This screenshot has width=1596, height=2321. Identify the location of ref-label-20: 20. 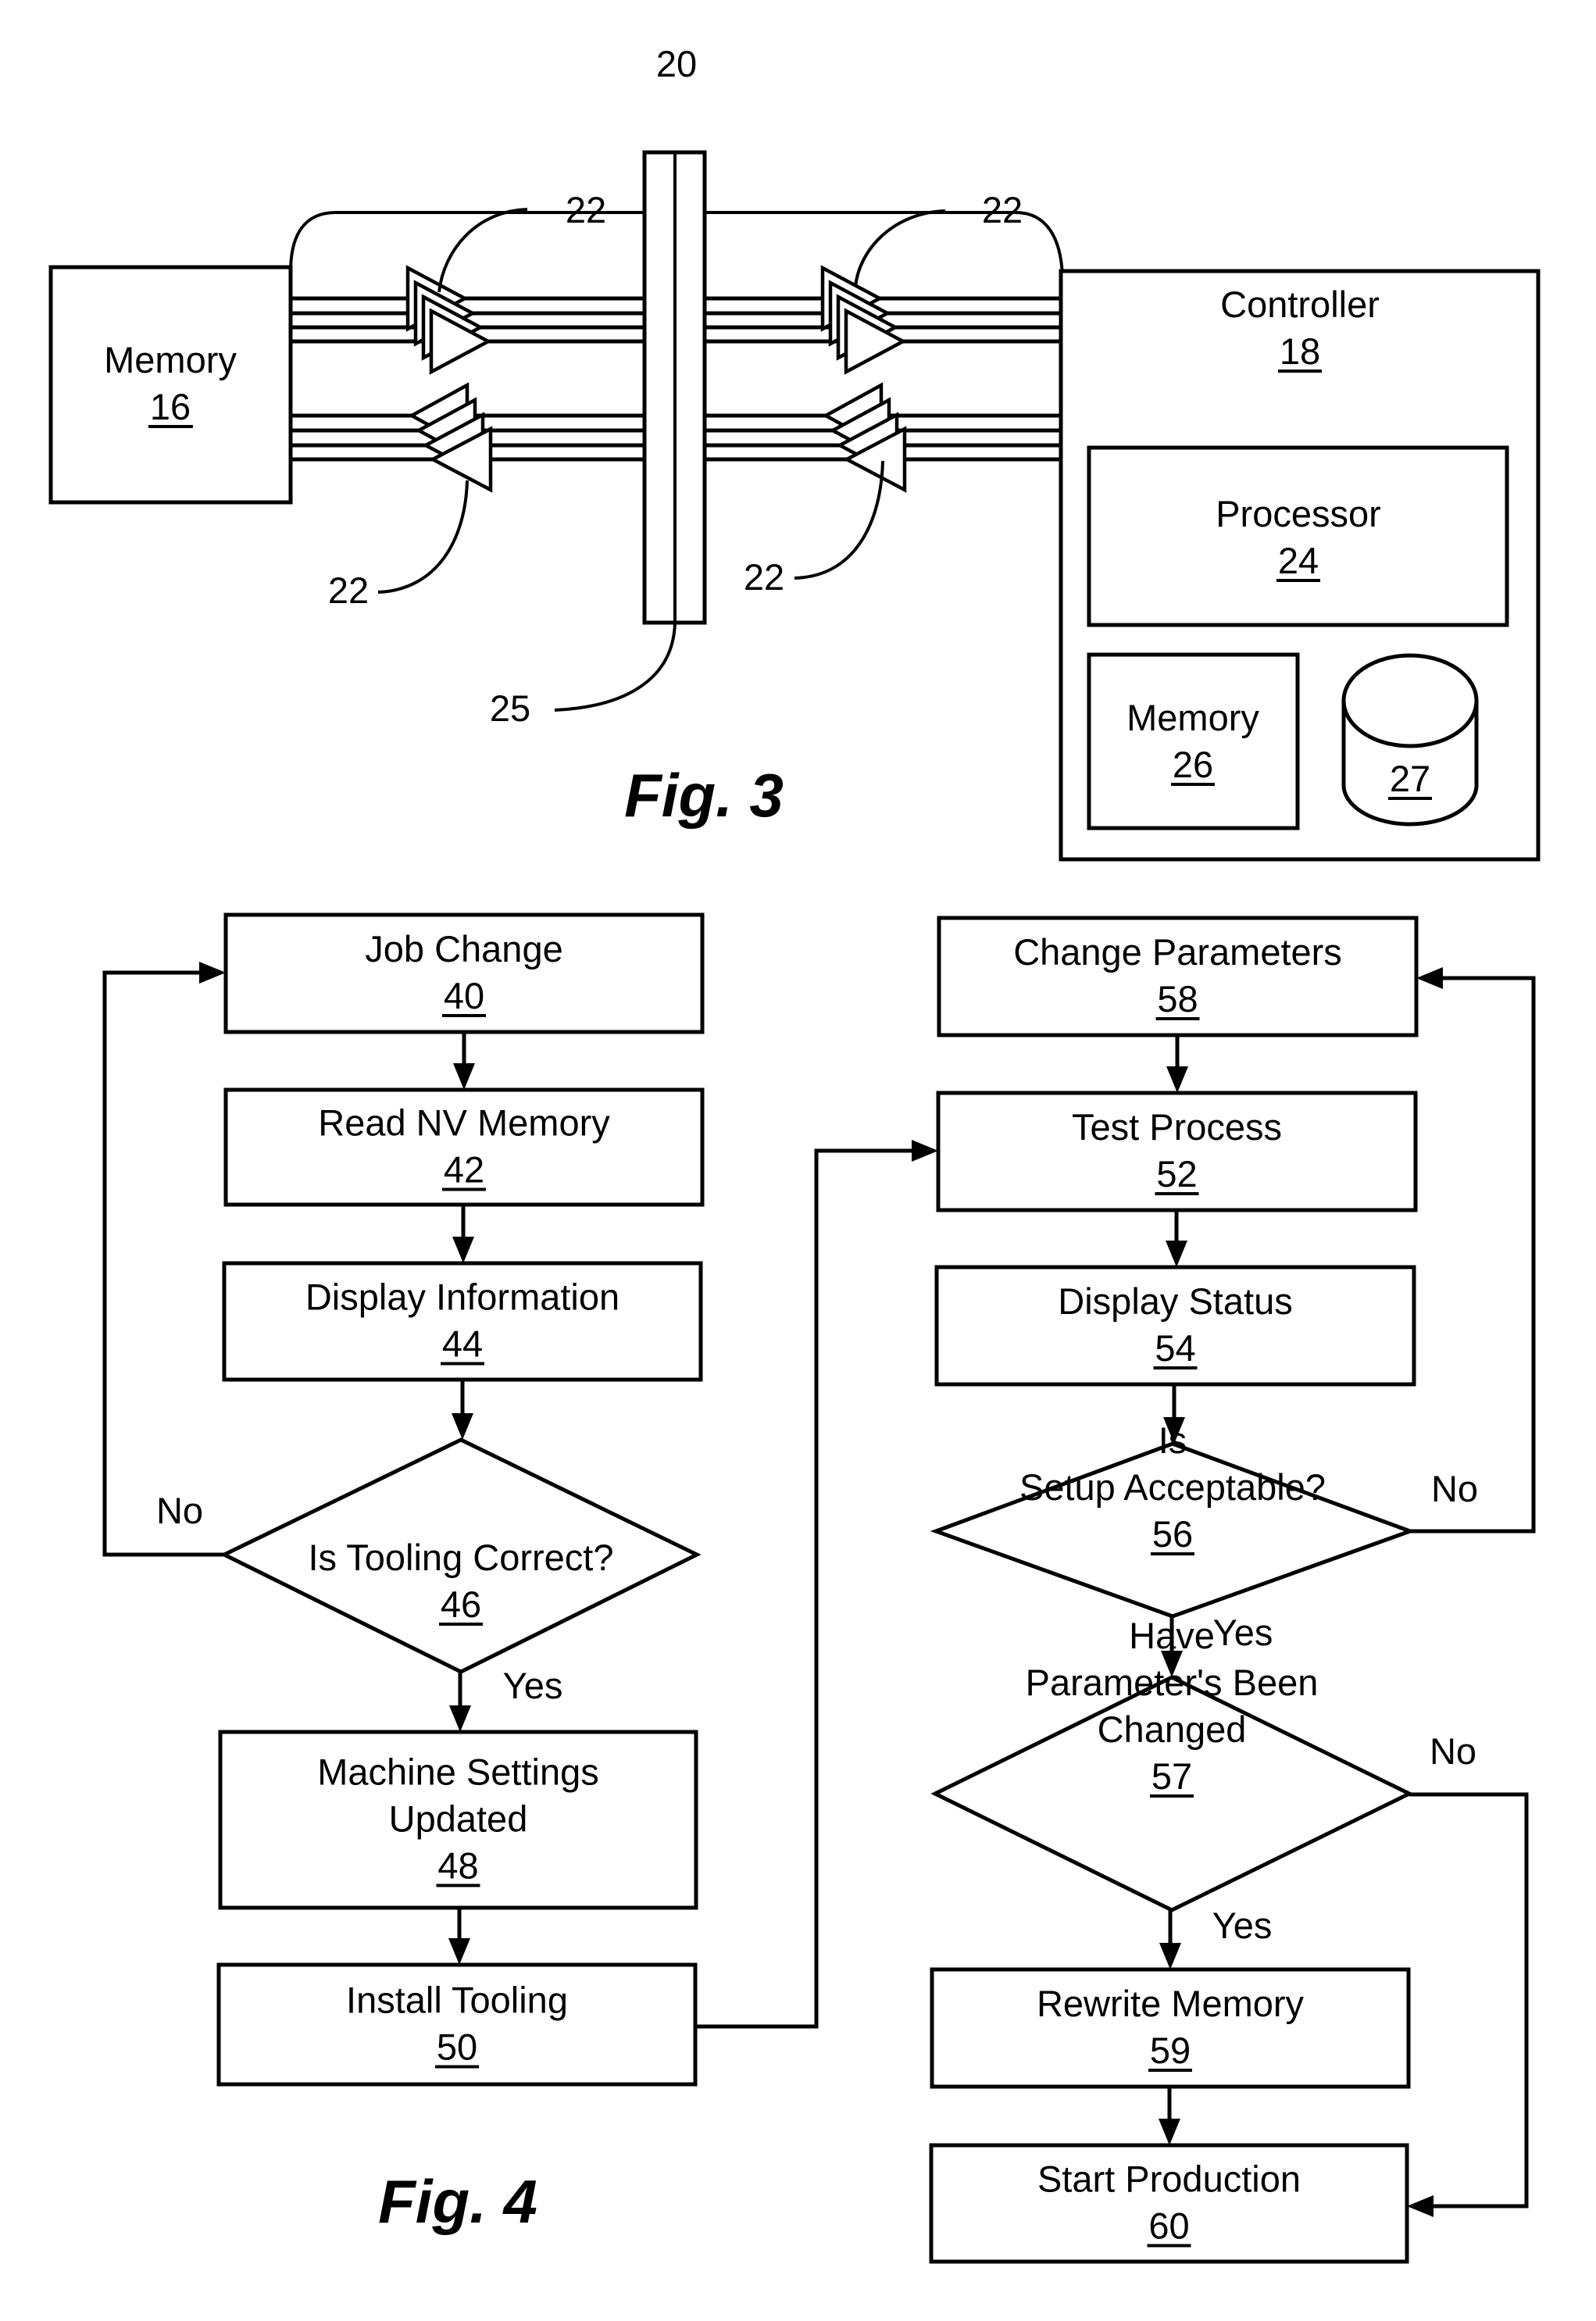
(676, 64).